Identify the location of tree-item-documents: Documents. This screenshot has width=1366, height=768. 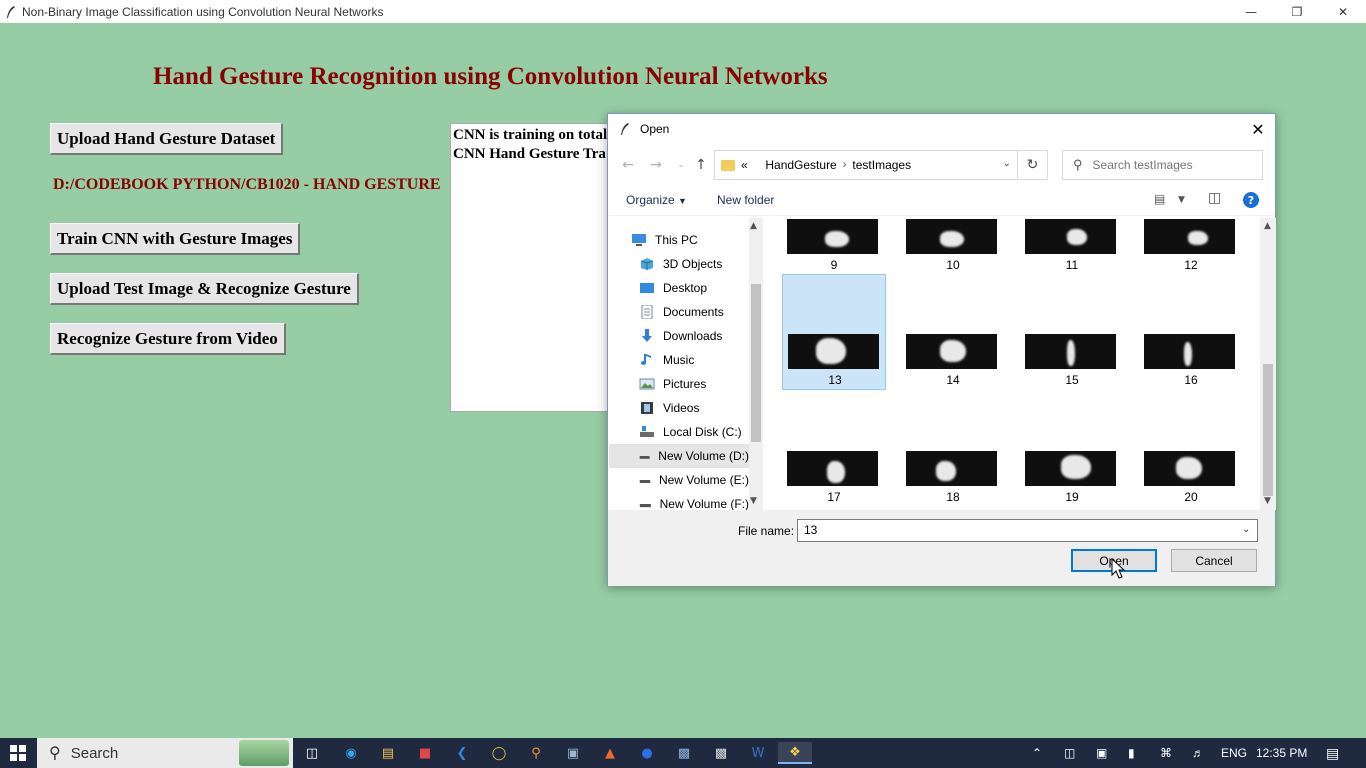
(679, 312).